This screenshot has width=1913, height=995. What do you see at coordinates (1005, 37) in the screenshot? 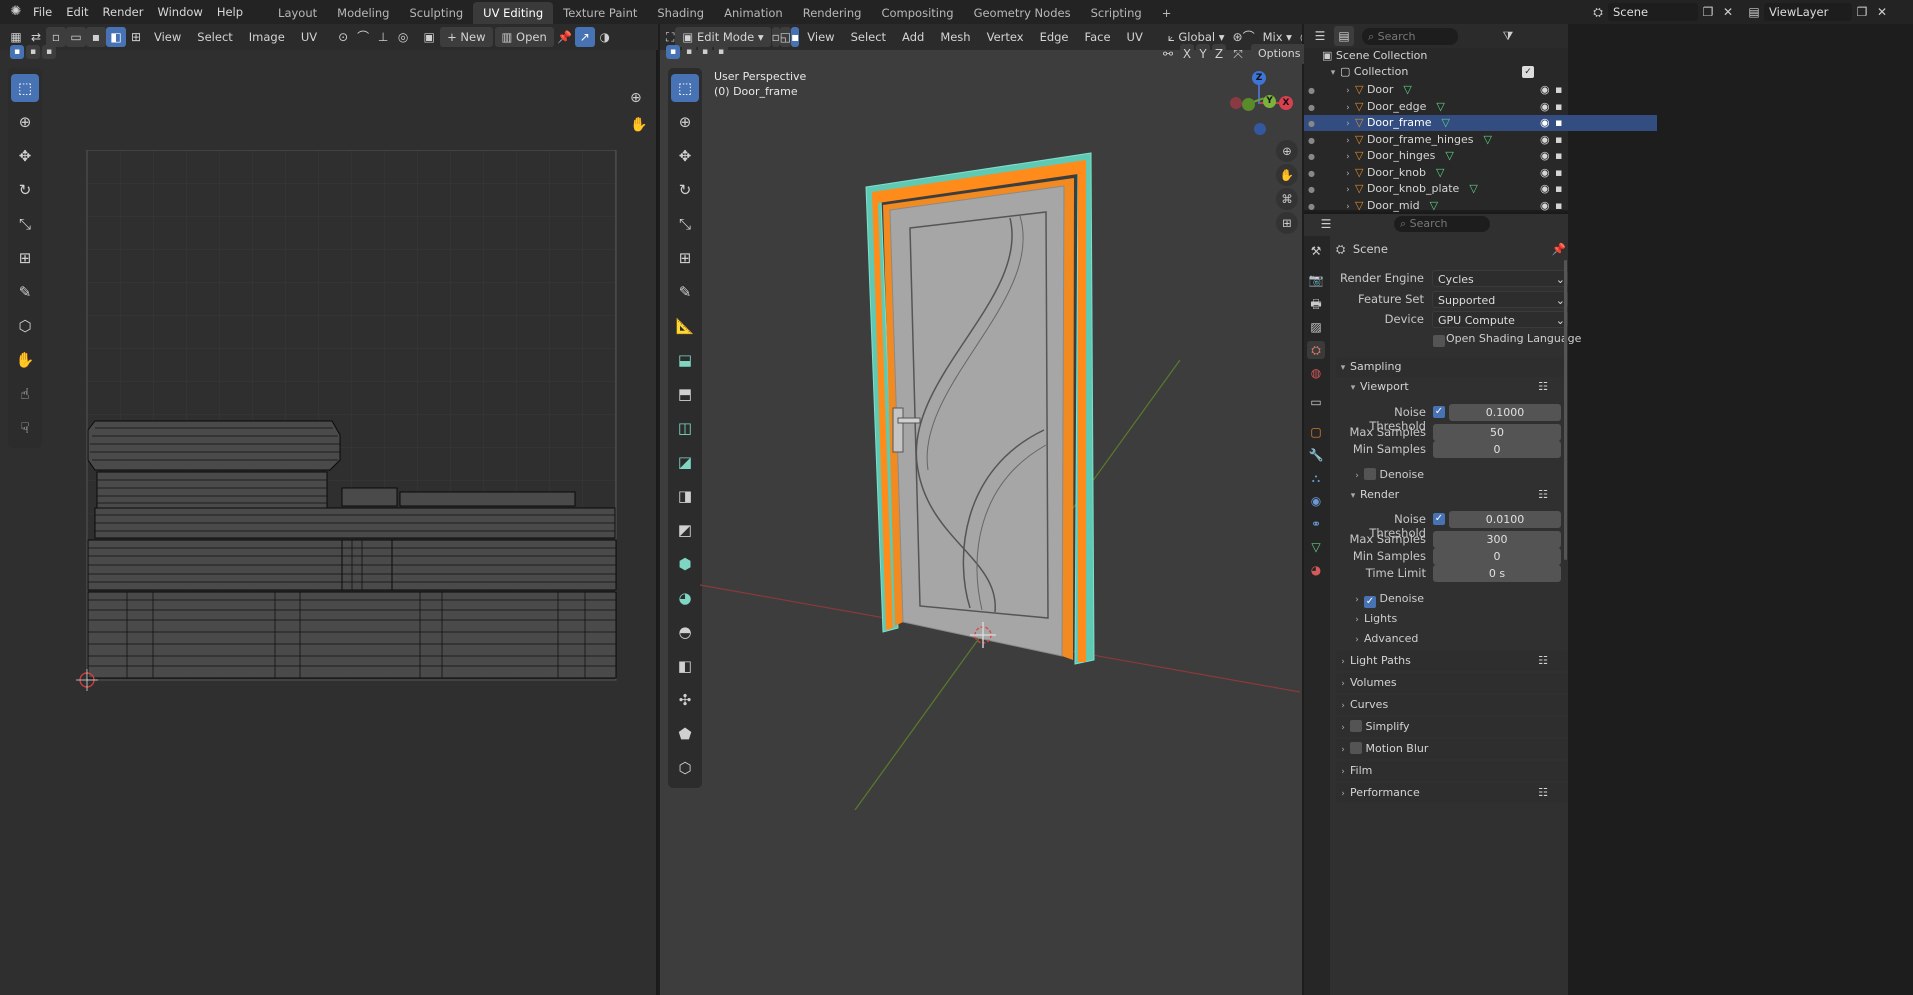
I see `vp-menu-vertex: Vertex` at bounding box center [1005, 37].